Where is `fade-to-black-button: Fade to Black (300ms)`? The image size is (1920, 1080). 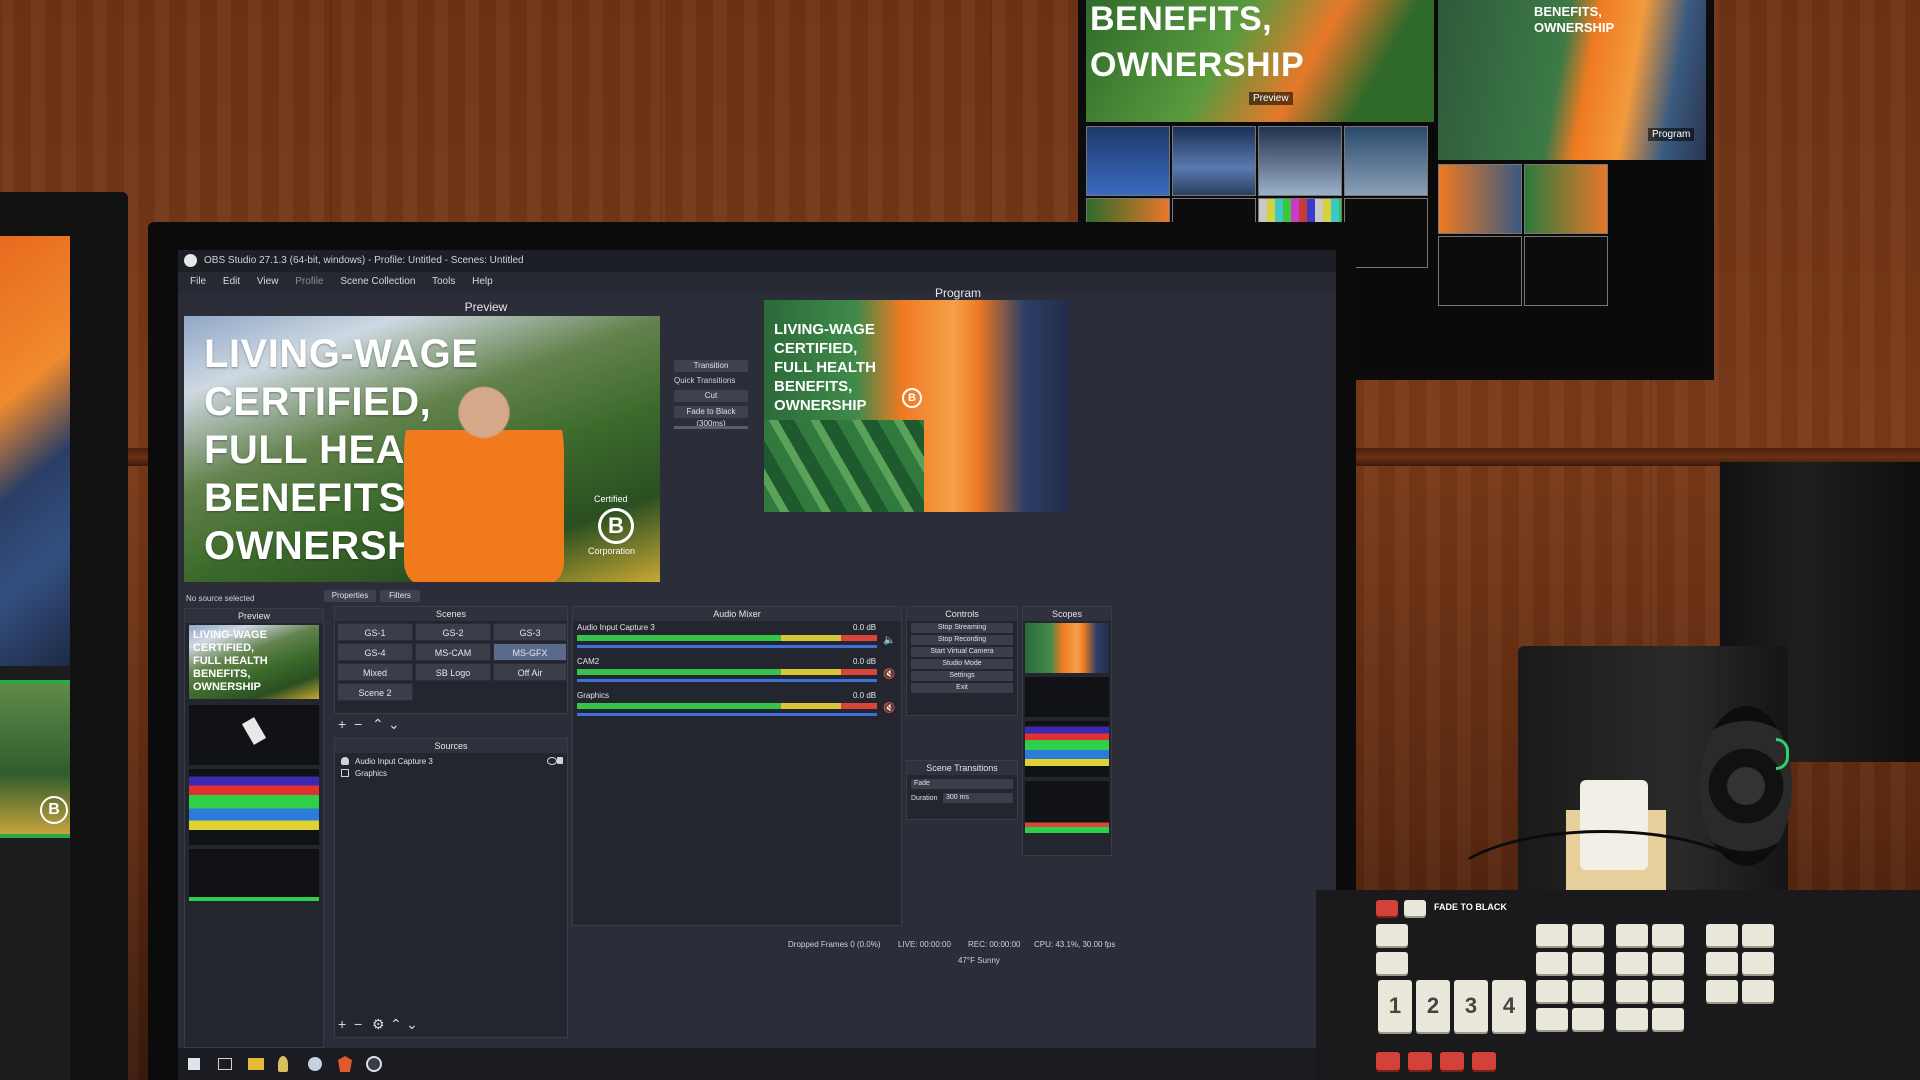 fade-to-black-button: Fade to Black (300ms) is located at coordinates (711, 417).